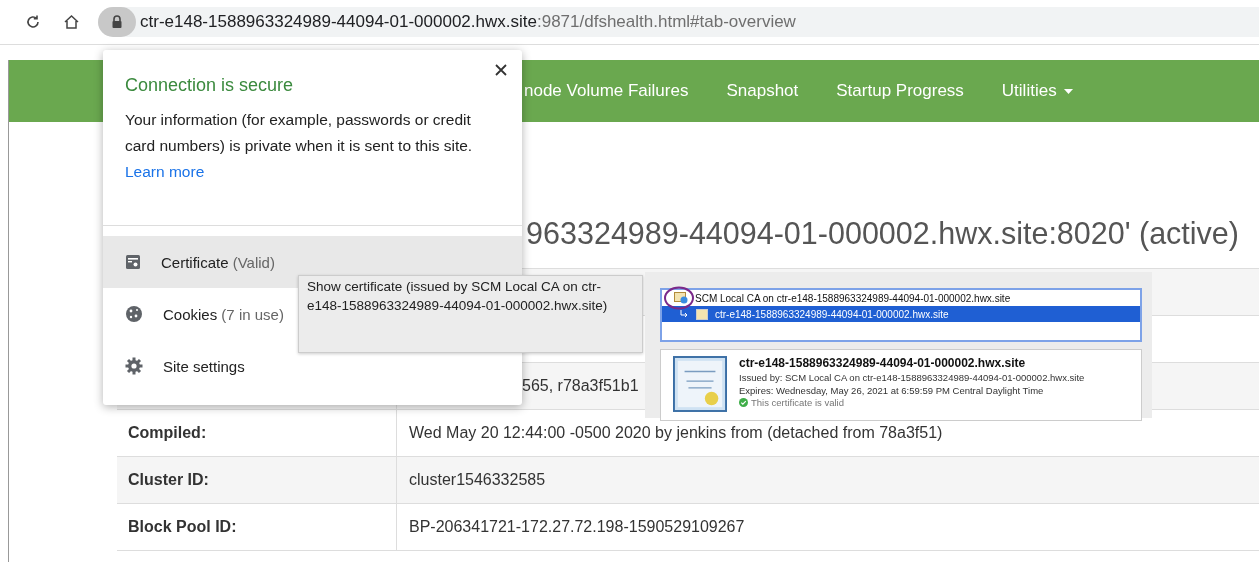  I want to click on table-cell: Block Pool ID:, so click(257, 527).